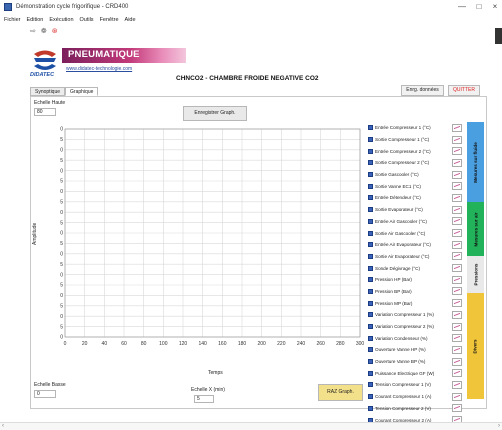  I want to click on legend-item: Sortie Air Evaporateur (°C), so click(417, 257).